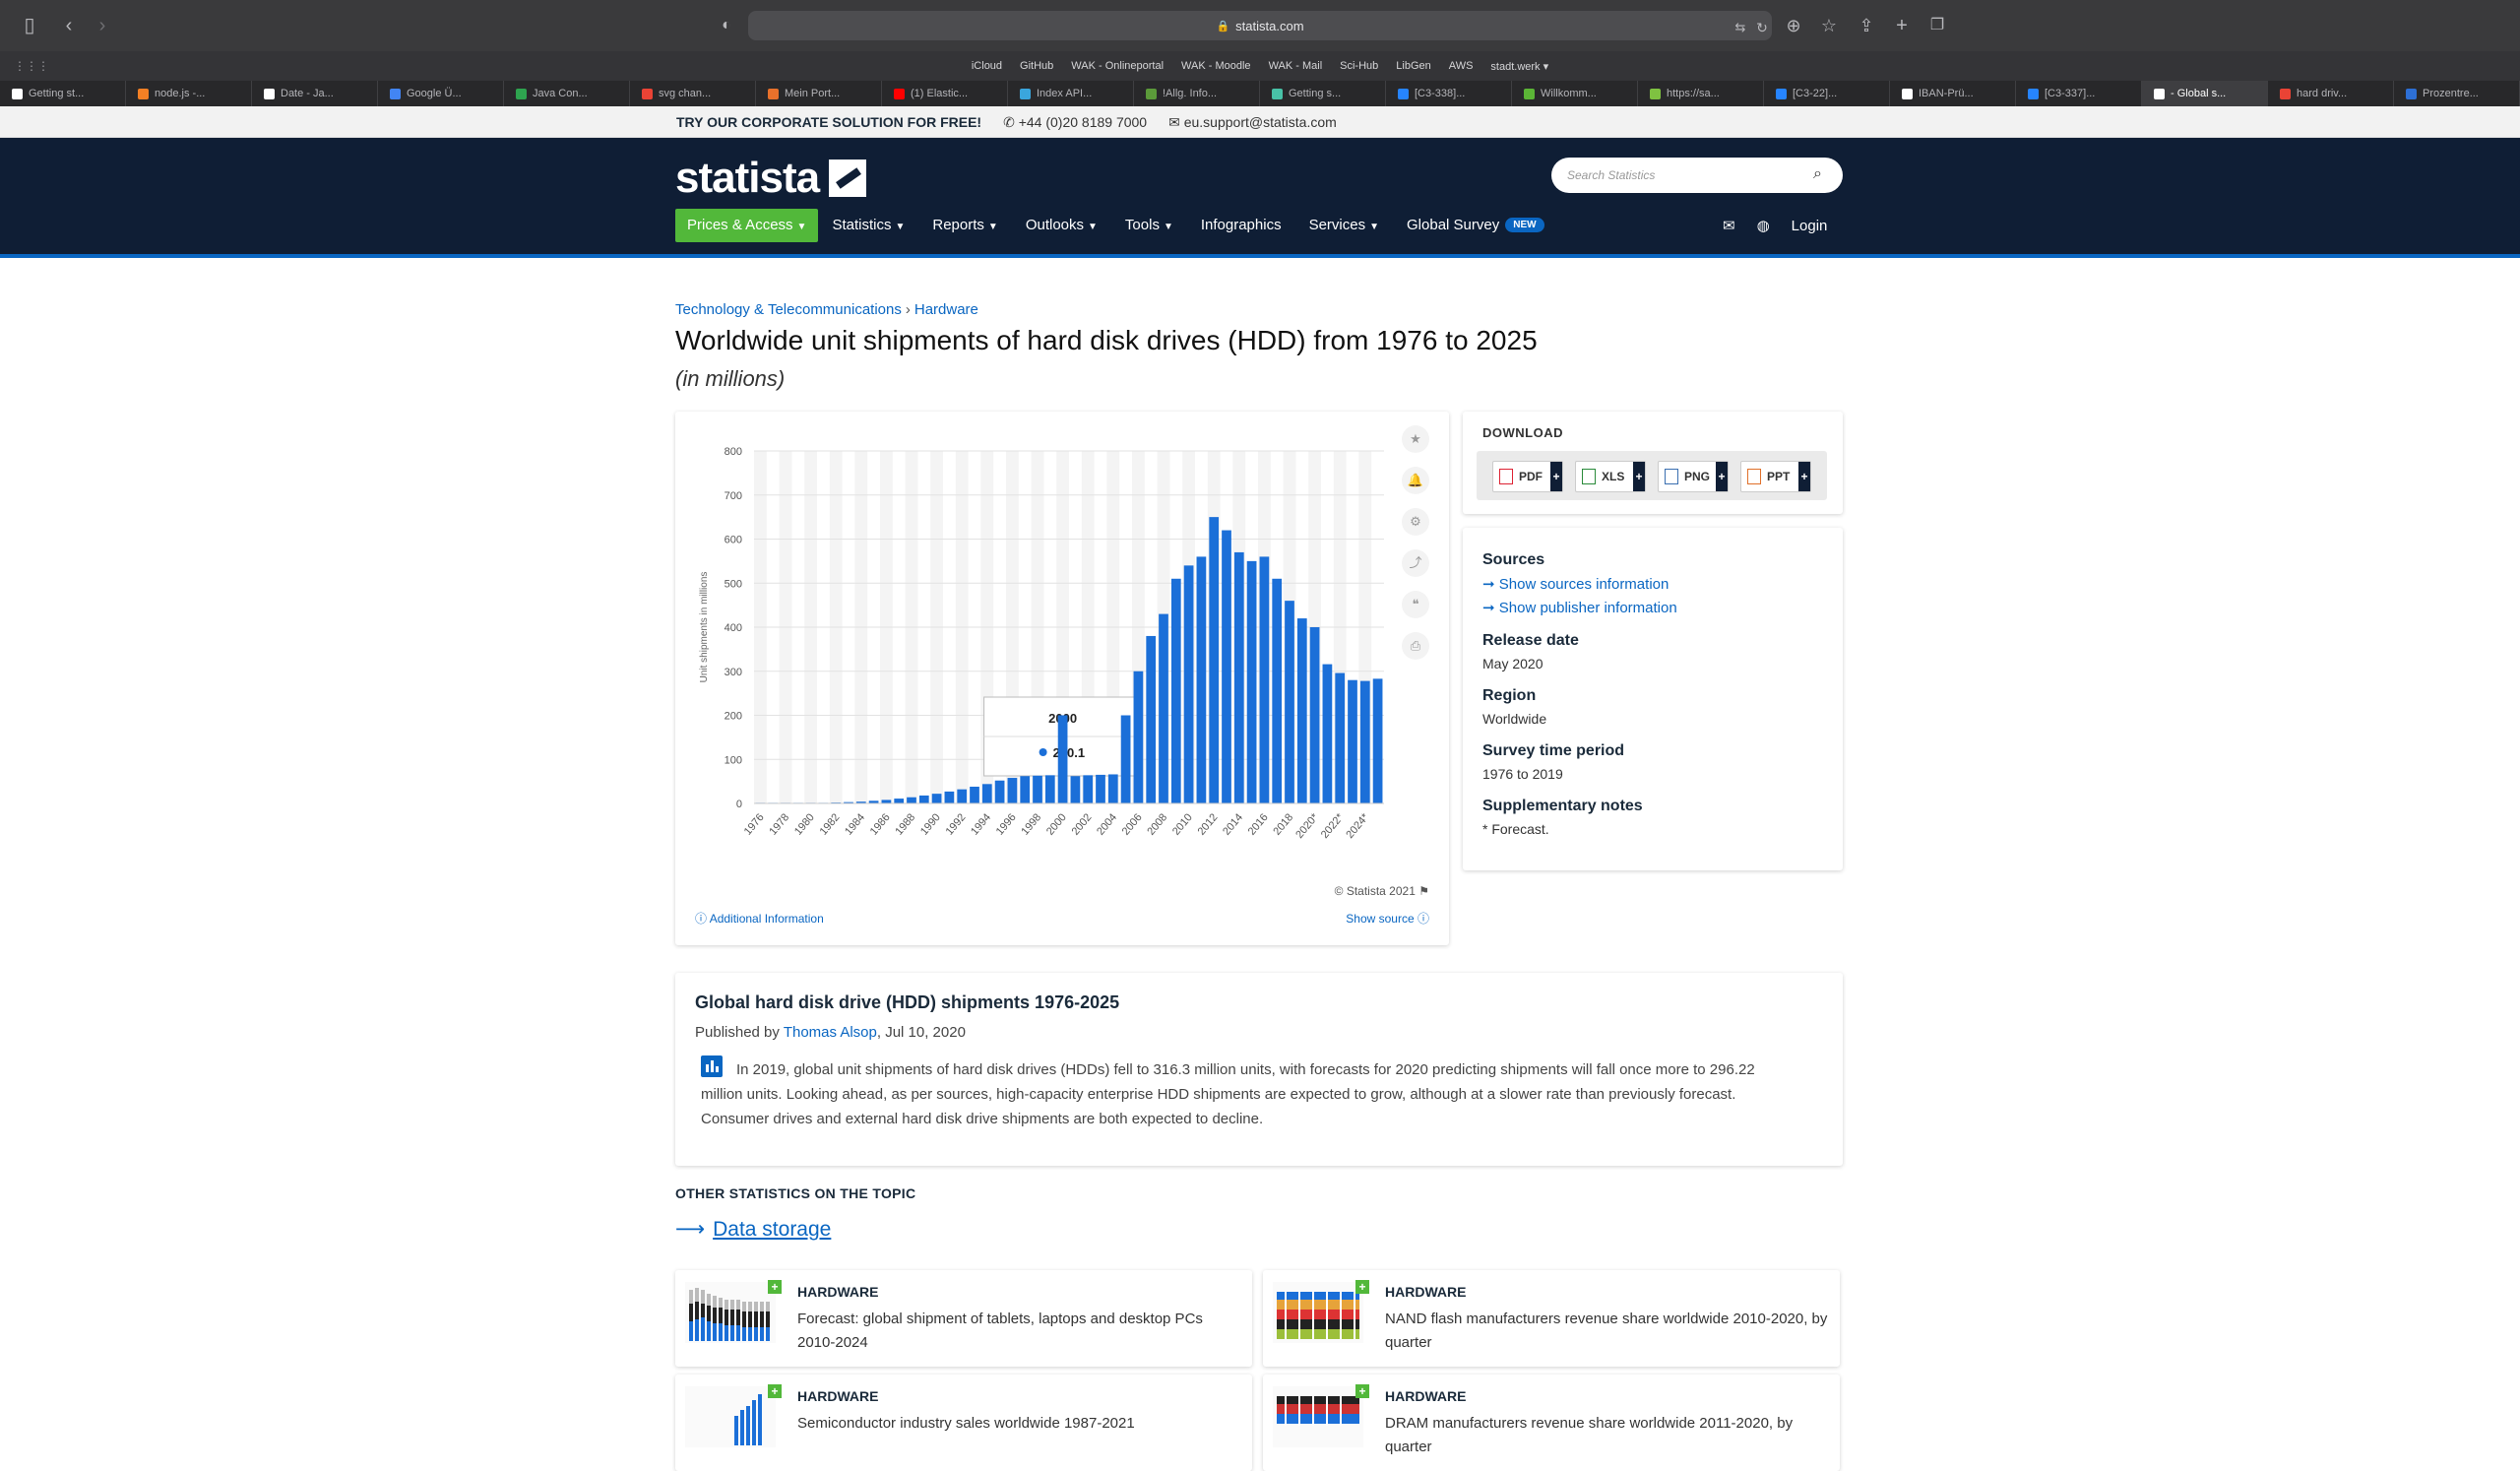 The height and width of the screenshot is (1471, 2520). Describe the element at coordinates (946, 309) in the screenshot. I see `breadcrumb-hardware: Hardware` at that location.